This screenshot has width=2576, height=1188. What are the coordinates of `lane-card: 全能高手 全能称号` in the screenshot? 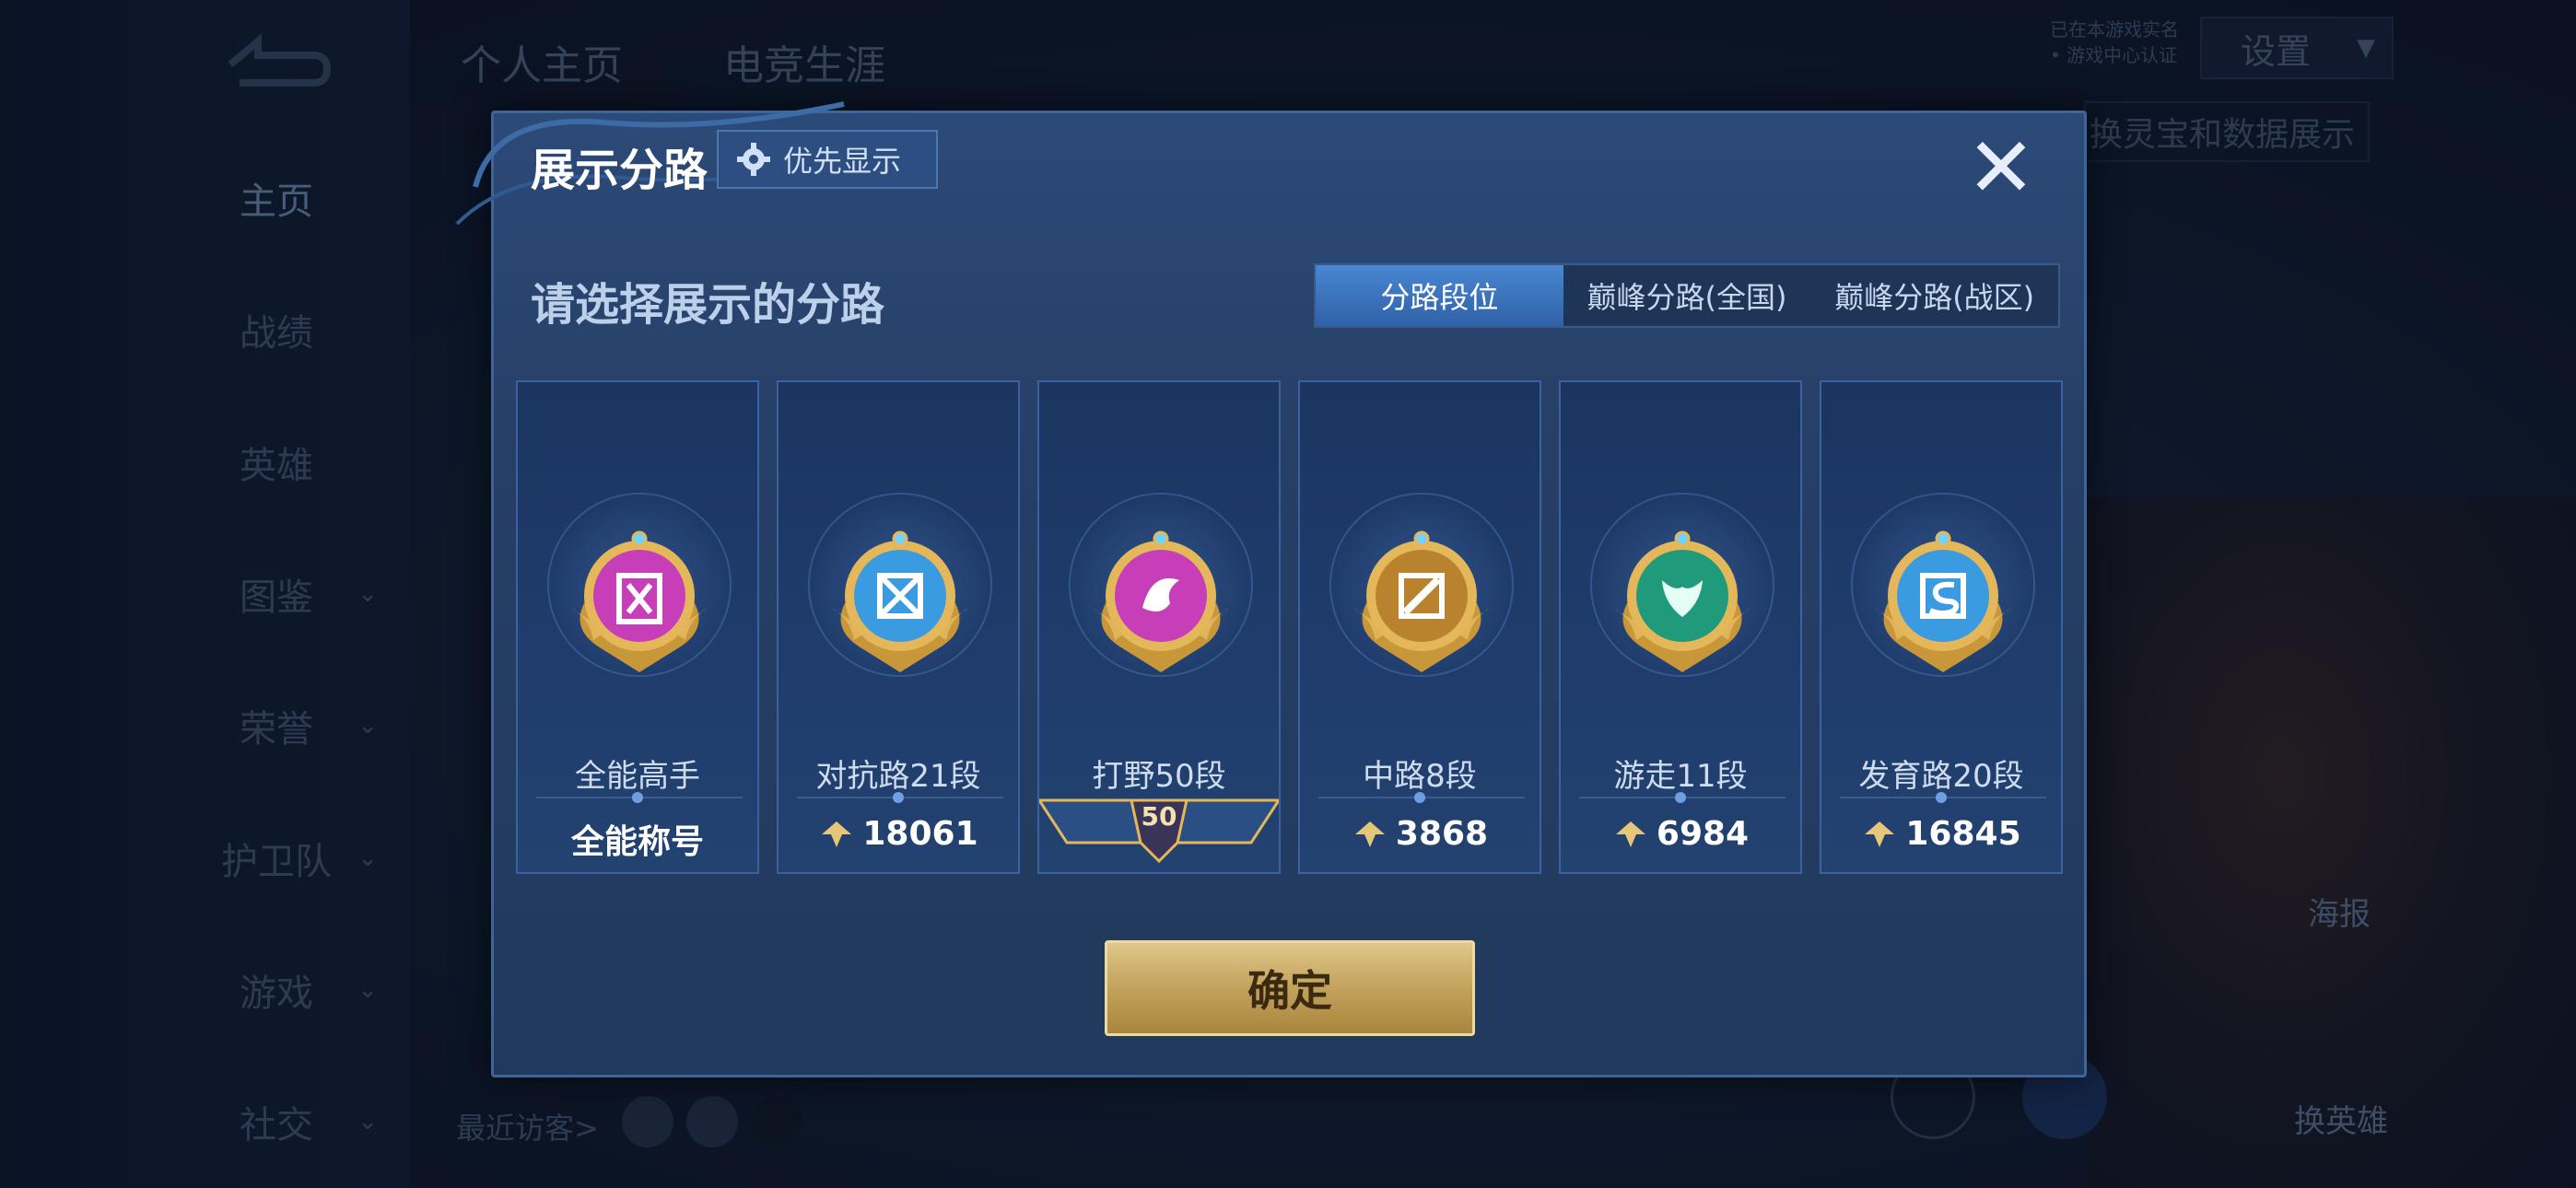 It's located at (637, 627).